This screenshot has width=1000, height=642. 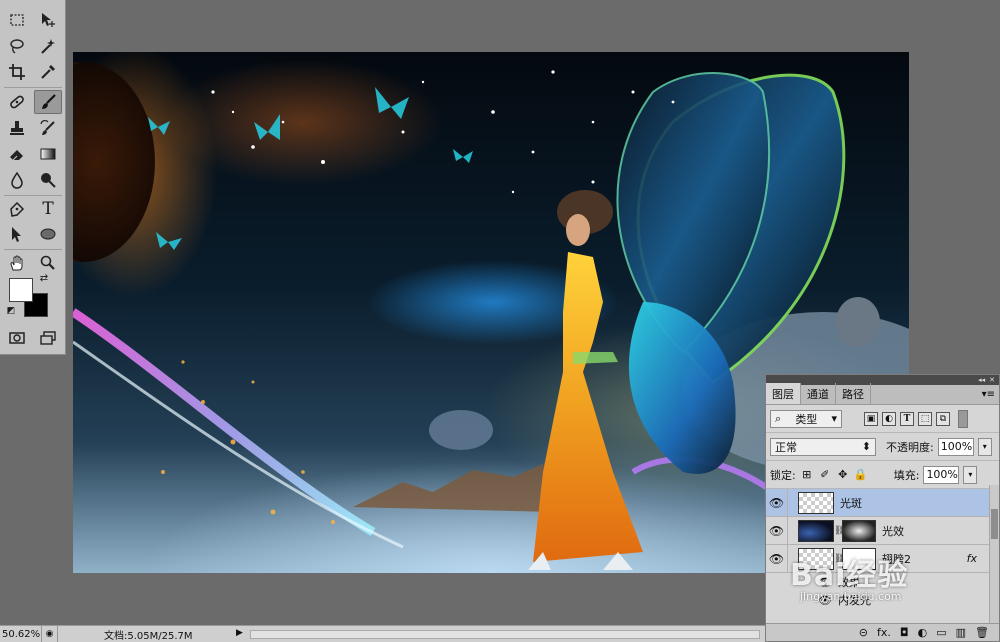 I want to click on brush-tool, so click(x=48, y=102).